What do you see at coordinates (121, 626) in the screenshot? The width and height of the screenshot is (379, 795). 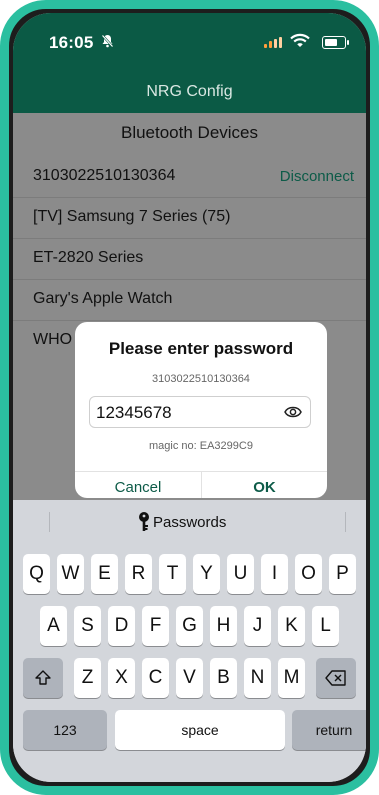 I see `key-d: D` at bounding box center [121, 626].